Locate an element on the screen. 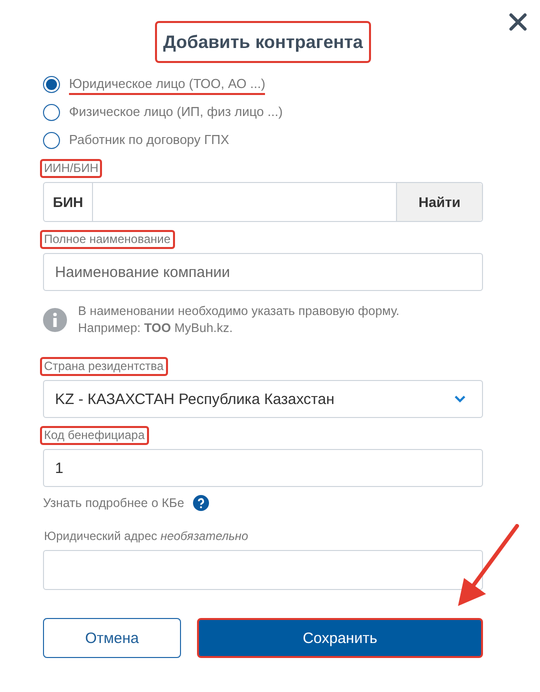 This screenshot has width=540, height=692. input-field: Наименование компании is located at coordinates (263, 272).